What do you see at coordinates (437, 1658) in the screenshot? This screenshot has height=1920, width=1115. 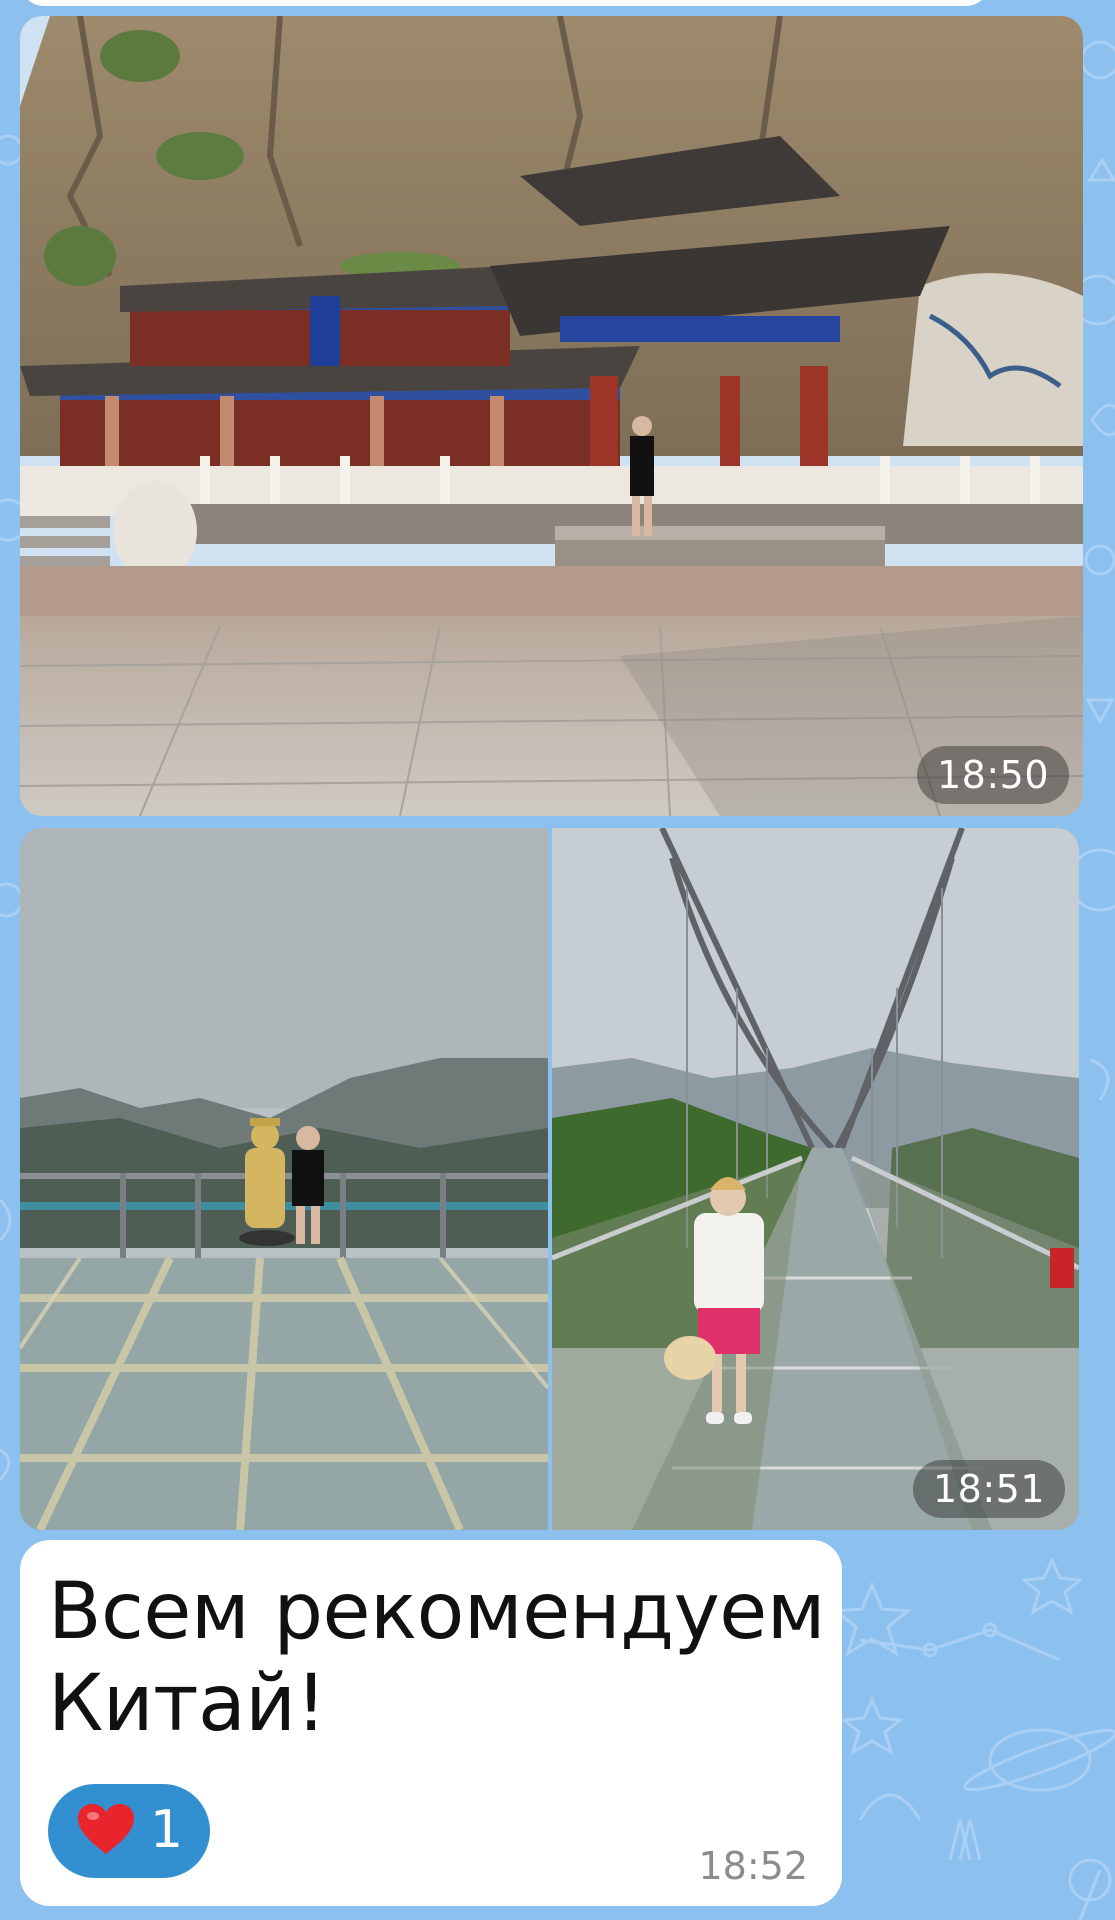 I see `message-text: Всем рекомендуем Китай!` at bounding box center [437, 1658].